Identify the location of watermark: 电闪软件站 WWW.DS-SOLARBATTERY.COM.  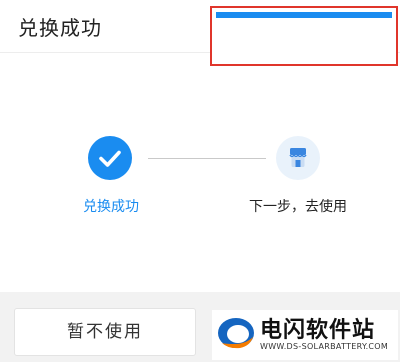
(305, 335).